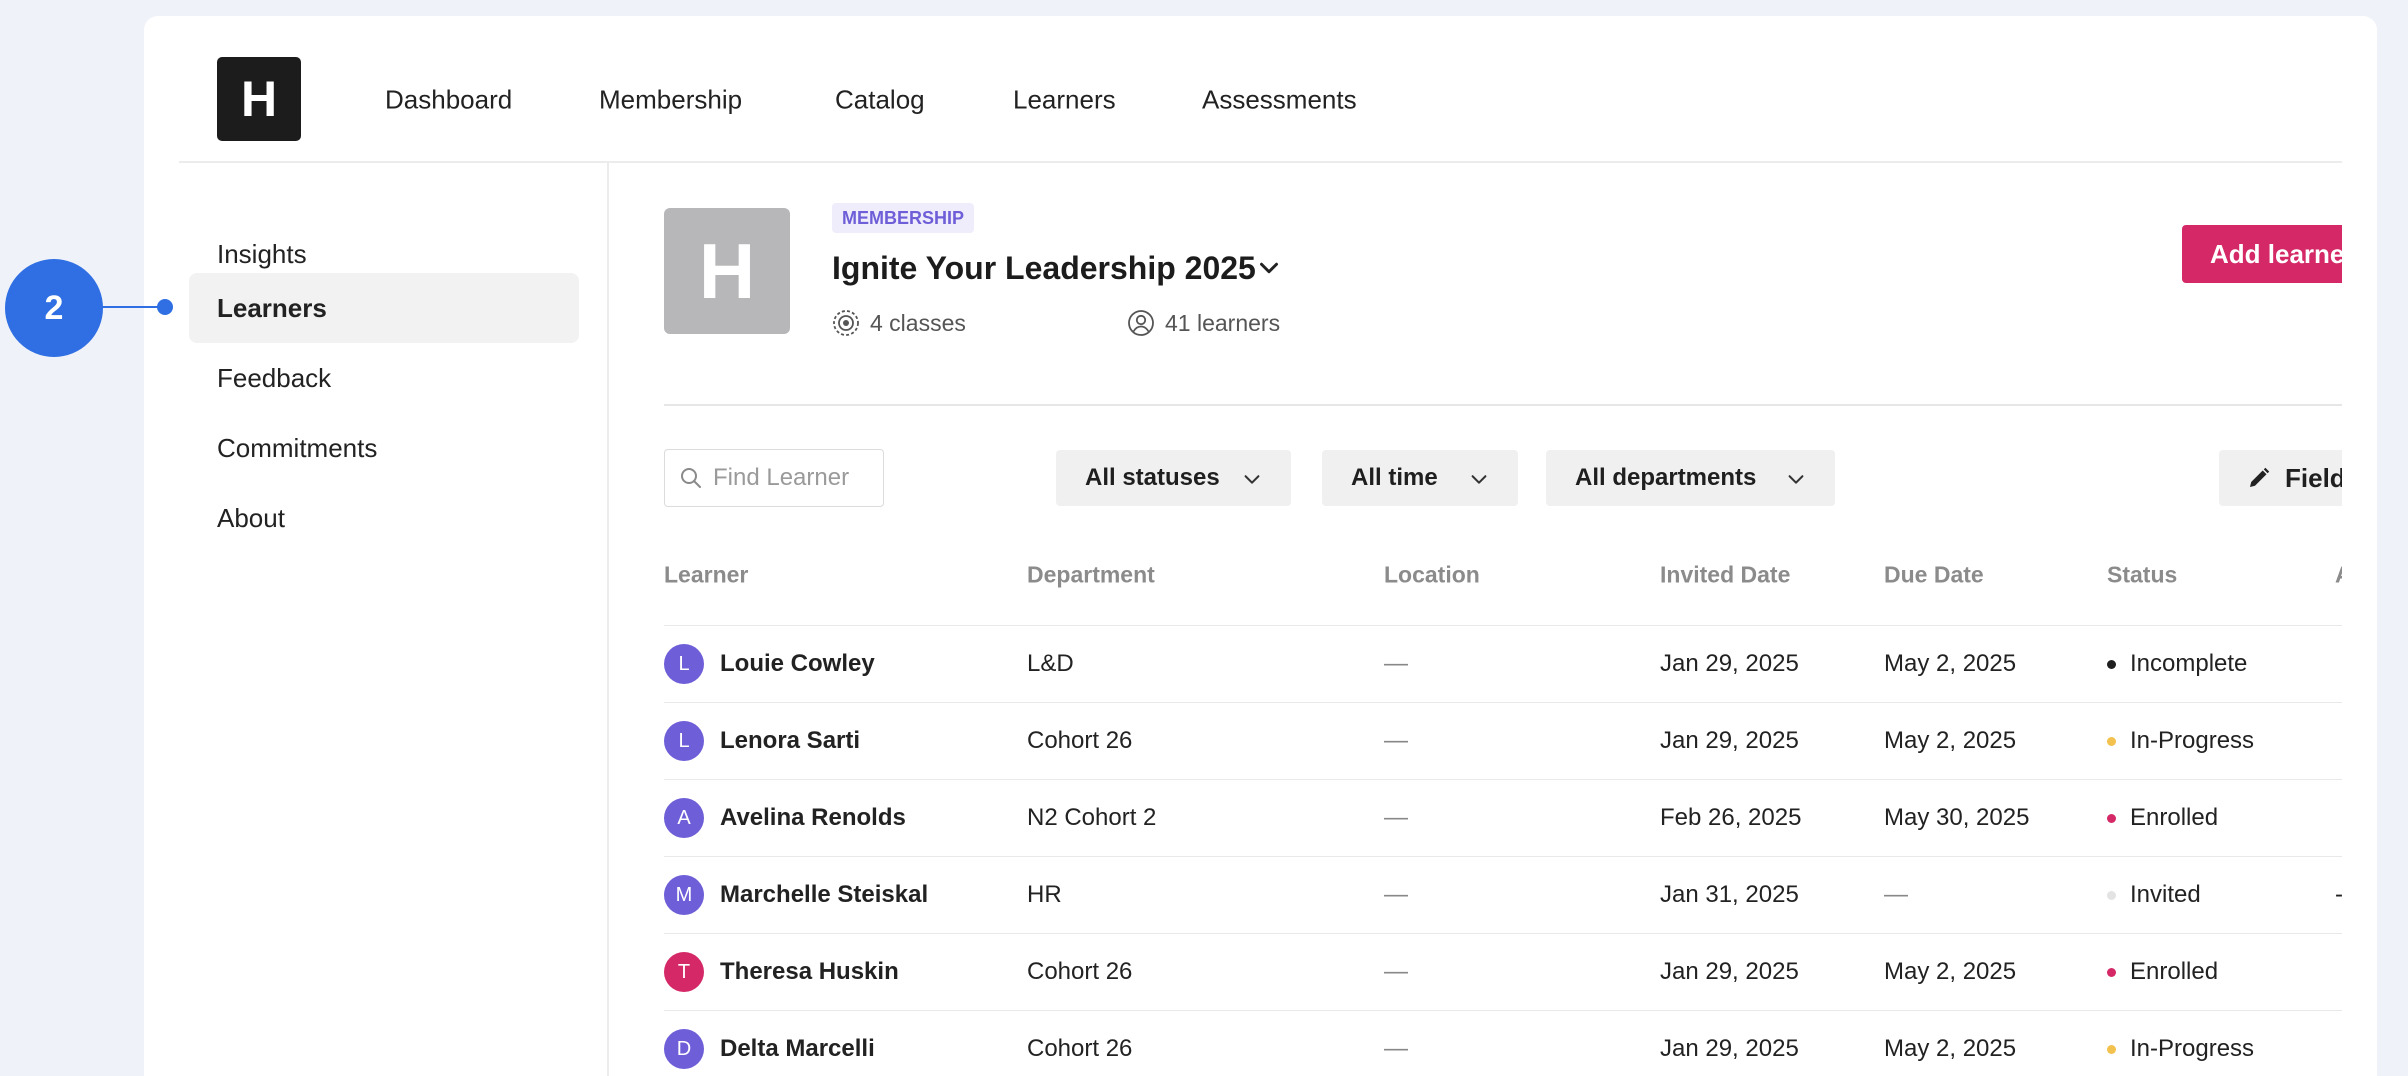 This screenshot has height=1076, width=2408. I want to click on due-date-cell: —, so click(1896, 894).